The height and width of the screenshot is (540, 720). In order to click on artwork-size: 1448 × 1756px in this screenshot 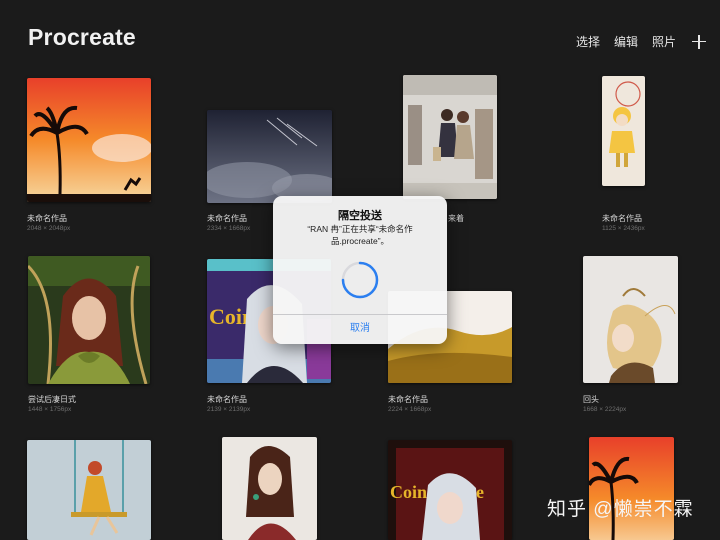, I will do `click(50, 409)`.